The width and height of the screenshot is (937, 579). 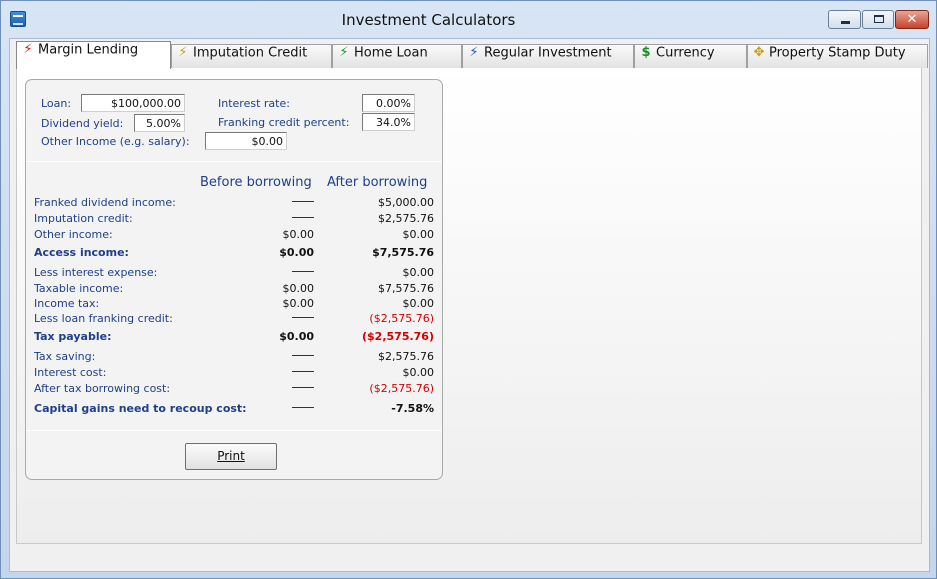 What do you see at coordinates (474, 52) in the screenshot?
I see `lightning-blue-icon: ⚡` at bounding box center [474, 52].